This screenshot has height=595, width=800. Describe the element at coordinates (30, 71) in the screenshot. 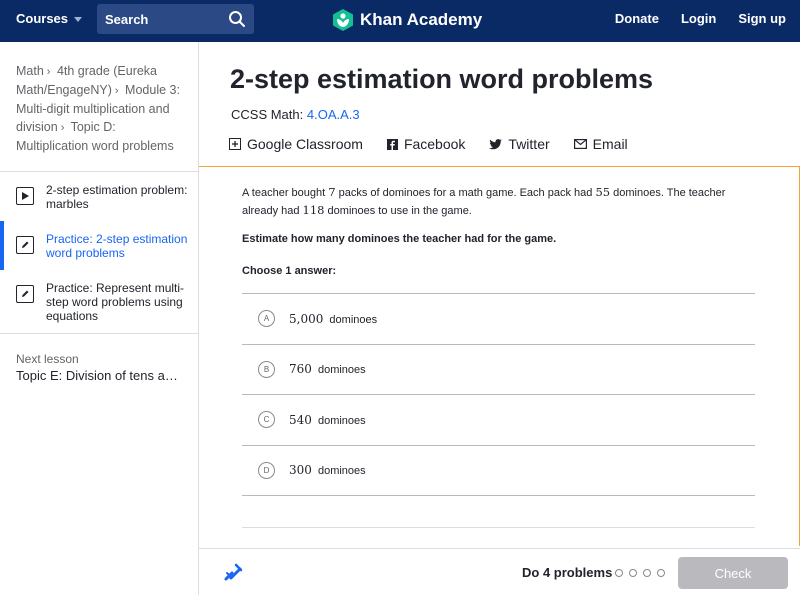

I see `breadcrumb-math: Math` at that location.